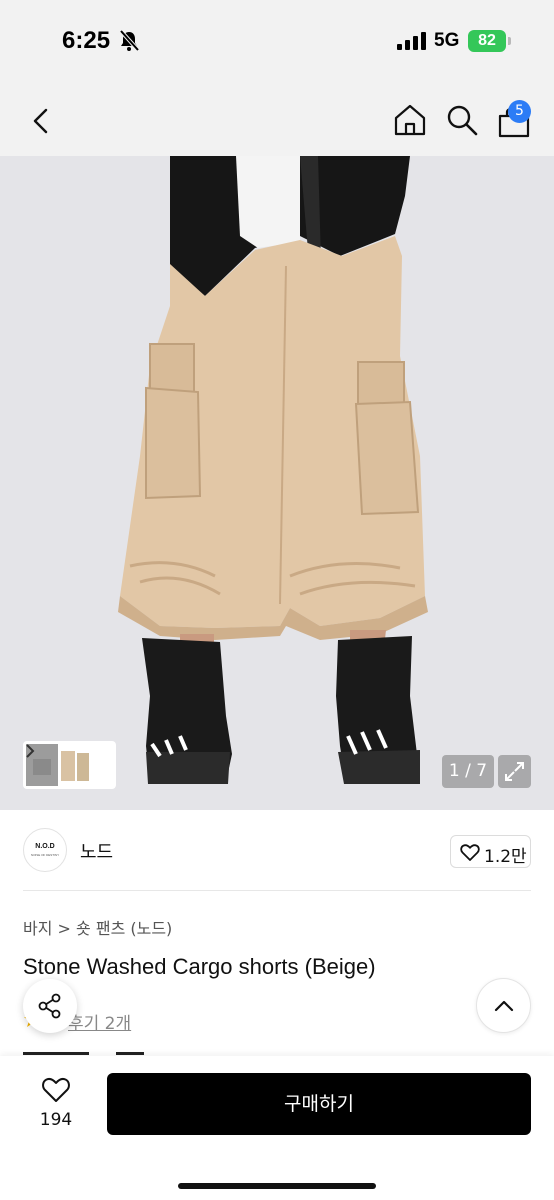  I want to click on status-bar: 6:25 5G 82, so click(277, 42).